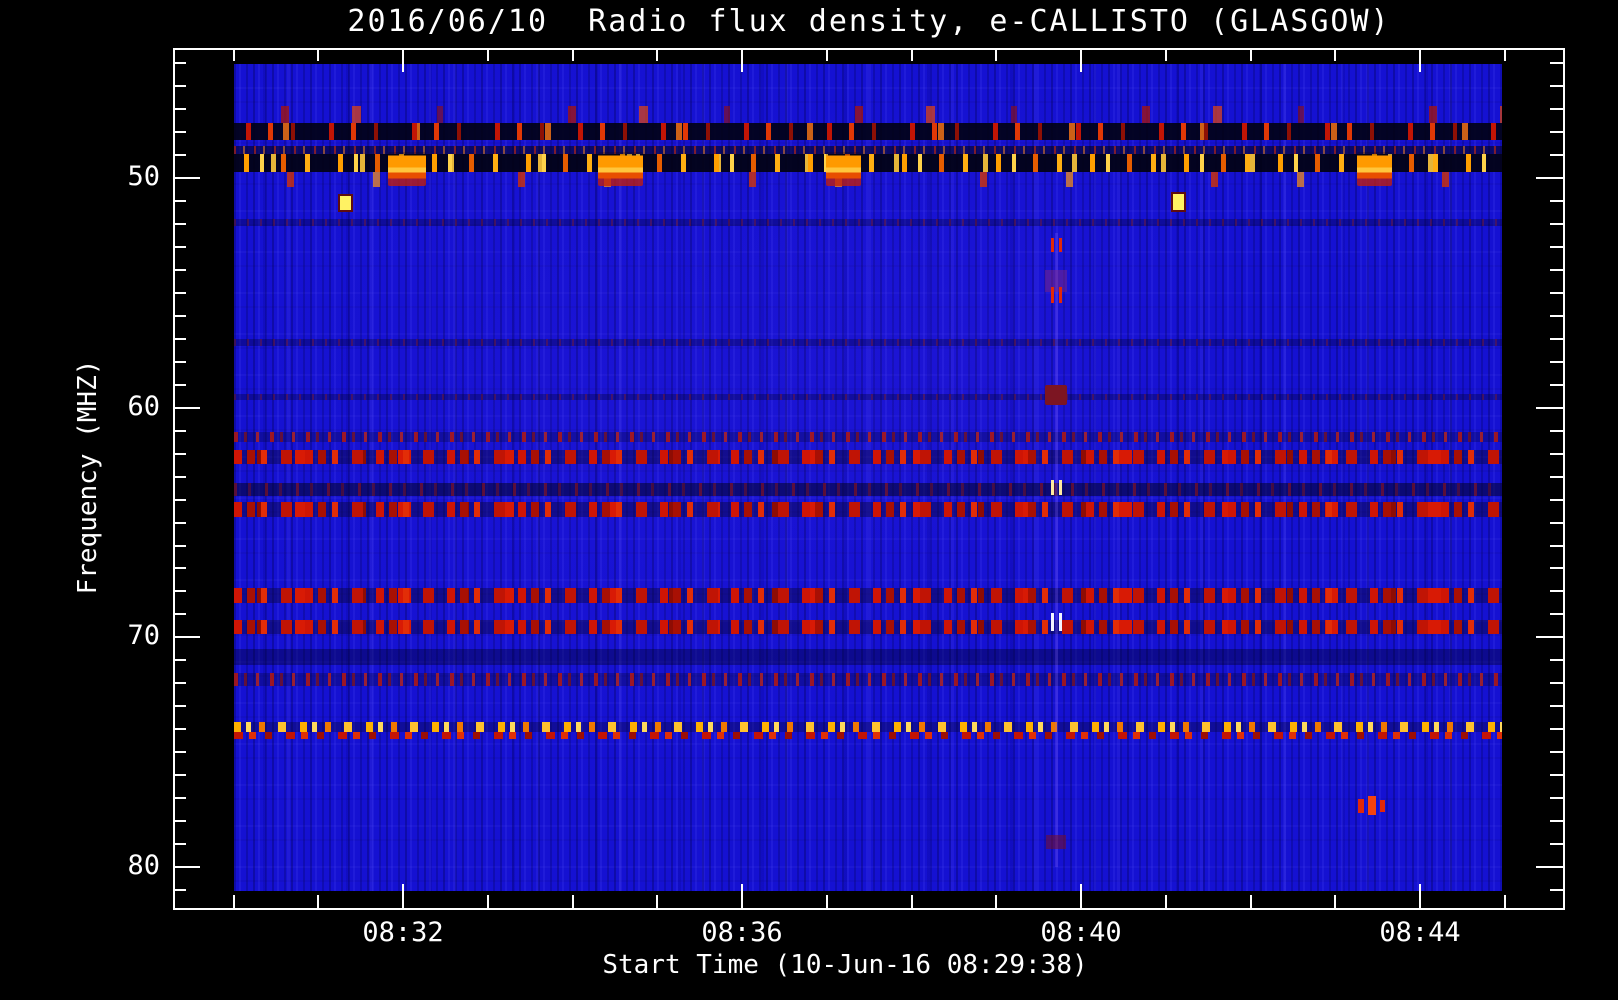  Describe the element at coordinates (143, 176) in the screenshot. I see `y-tick-label: 50` at that location.